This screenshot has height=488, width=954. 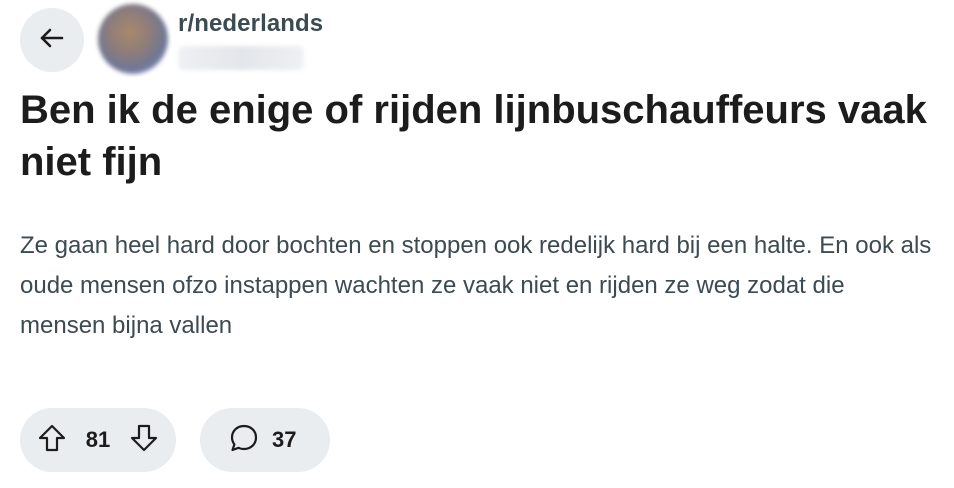 What do you see at coordinates (250, 24) in the screenshot?
I see `subreddit-link: r/nederlands` at bounding box center [250, 24].